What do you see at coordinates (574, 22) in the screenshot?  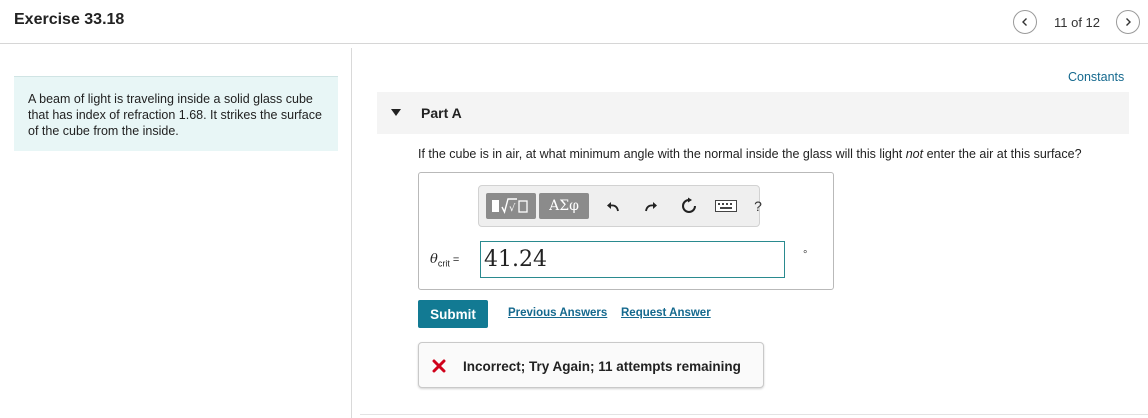 I see `header-bar: Exercise 33.18 11 of 12` at bounding box center [574, 22].